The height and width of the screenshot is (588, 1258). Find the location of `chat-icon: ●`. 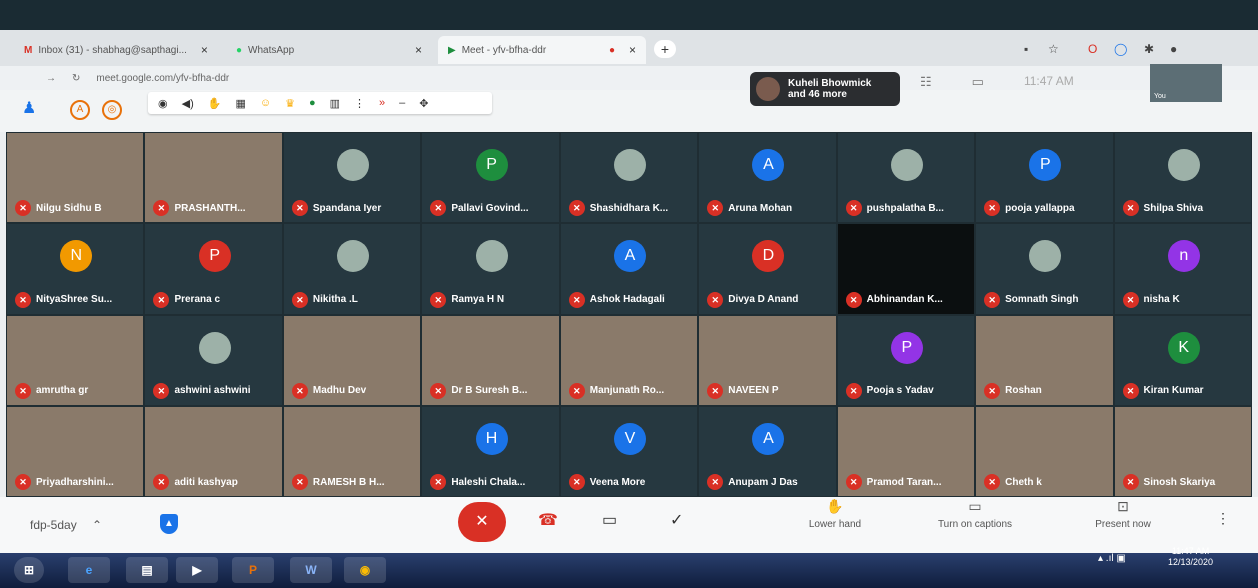

chat-icon: ● is located at coordinates (312, 103).